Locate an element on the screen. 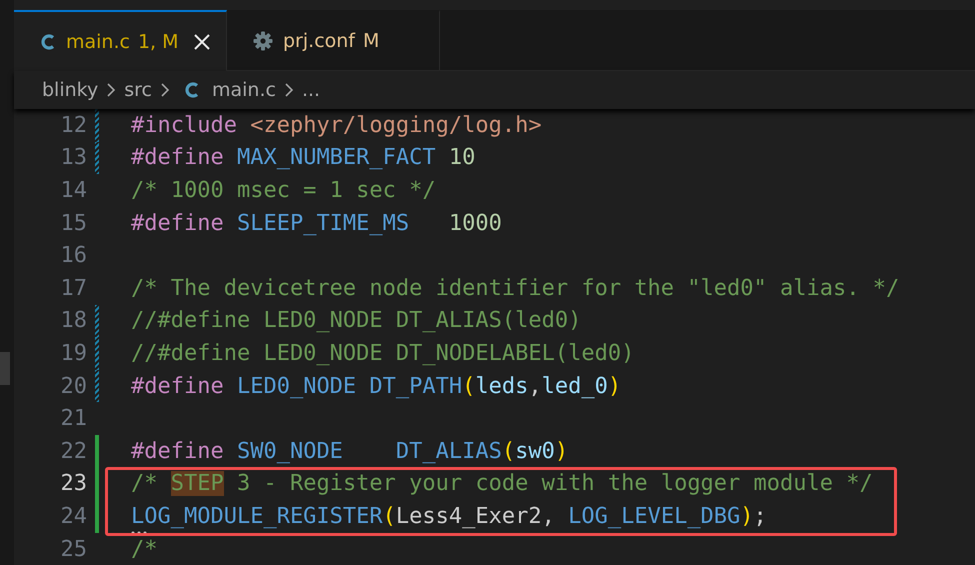  line-number: 23 is located at coordinates (73, 483).